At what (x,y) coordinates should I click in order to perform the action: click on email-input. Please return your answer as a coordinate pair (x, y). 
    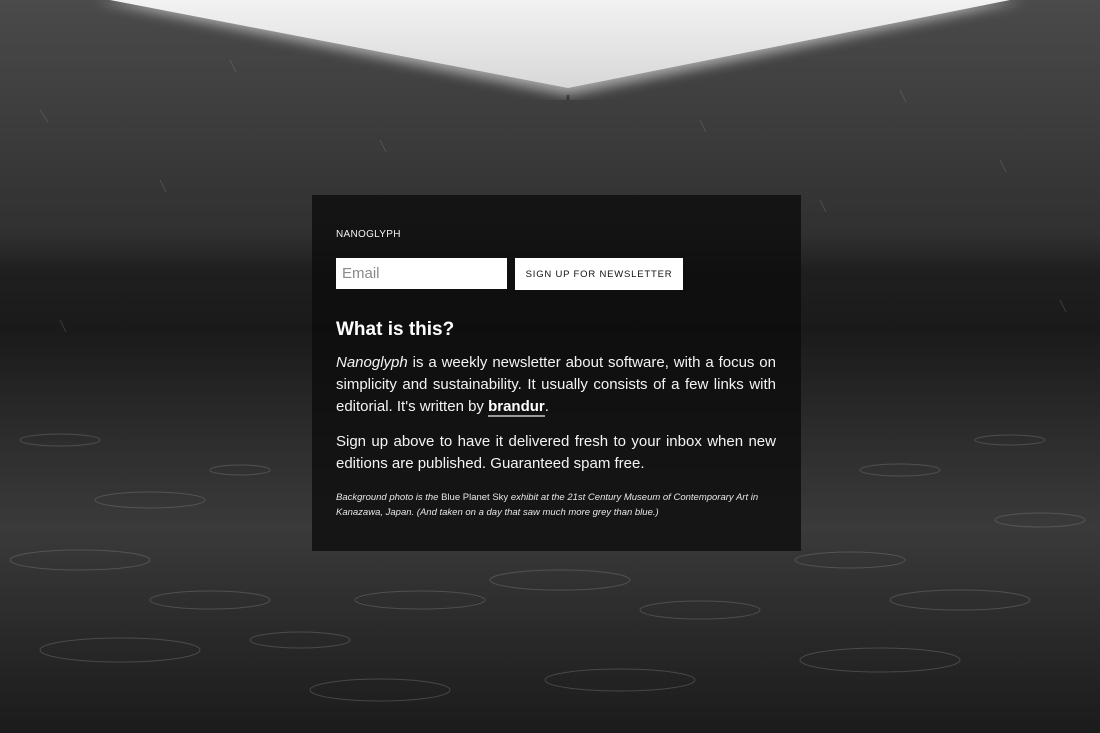
    Looking at the image, I should click on (421, 273).